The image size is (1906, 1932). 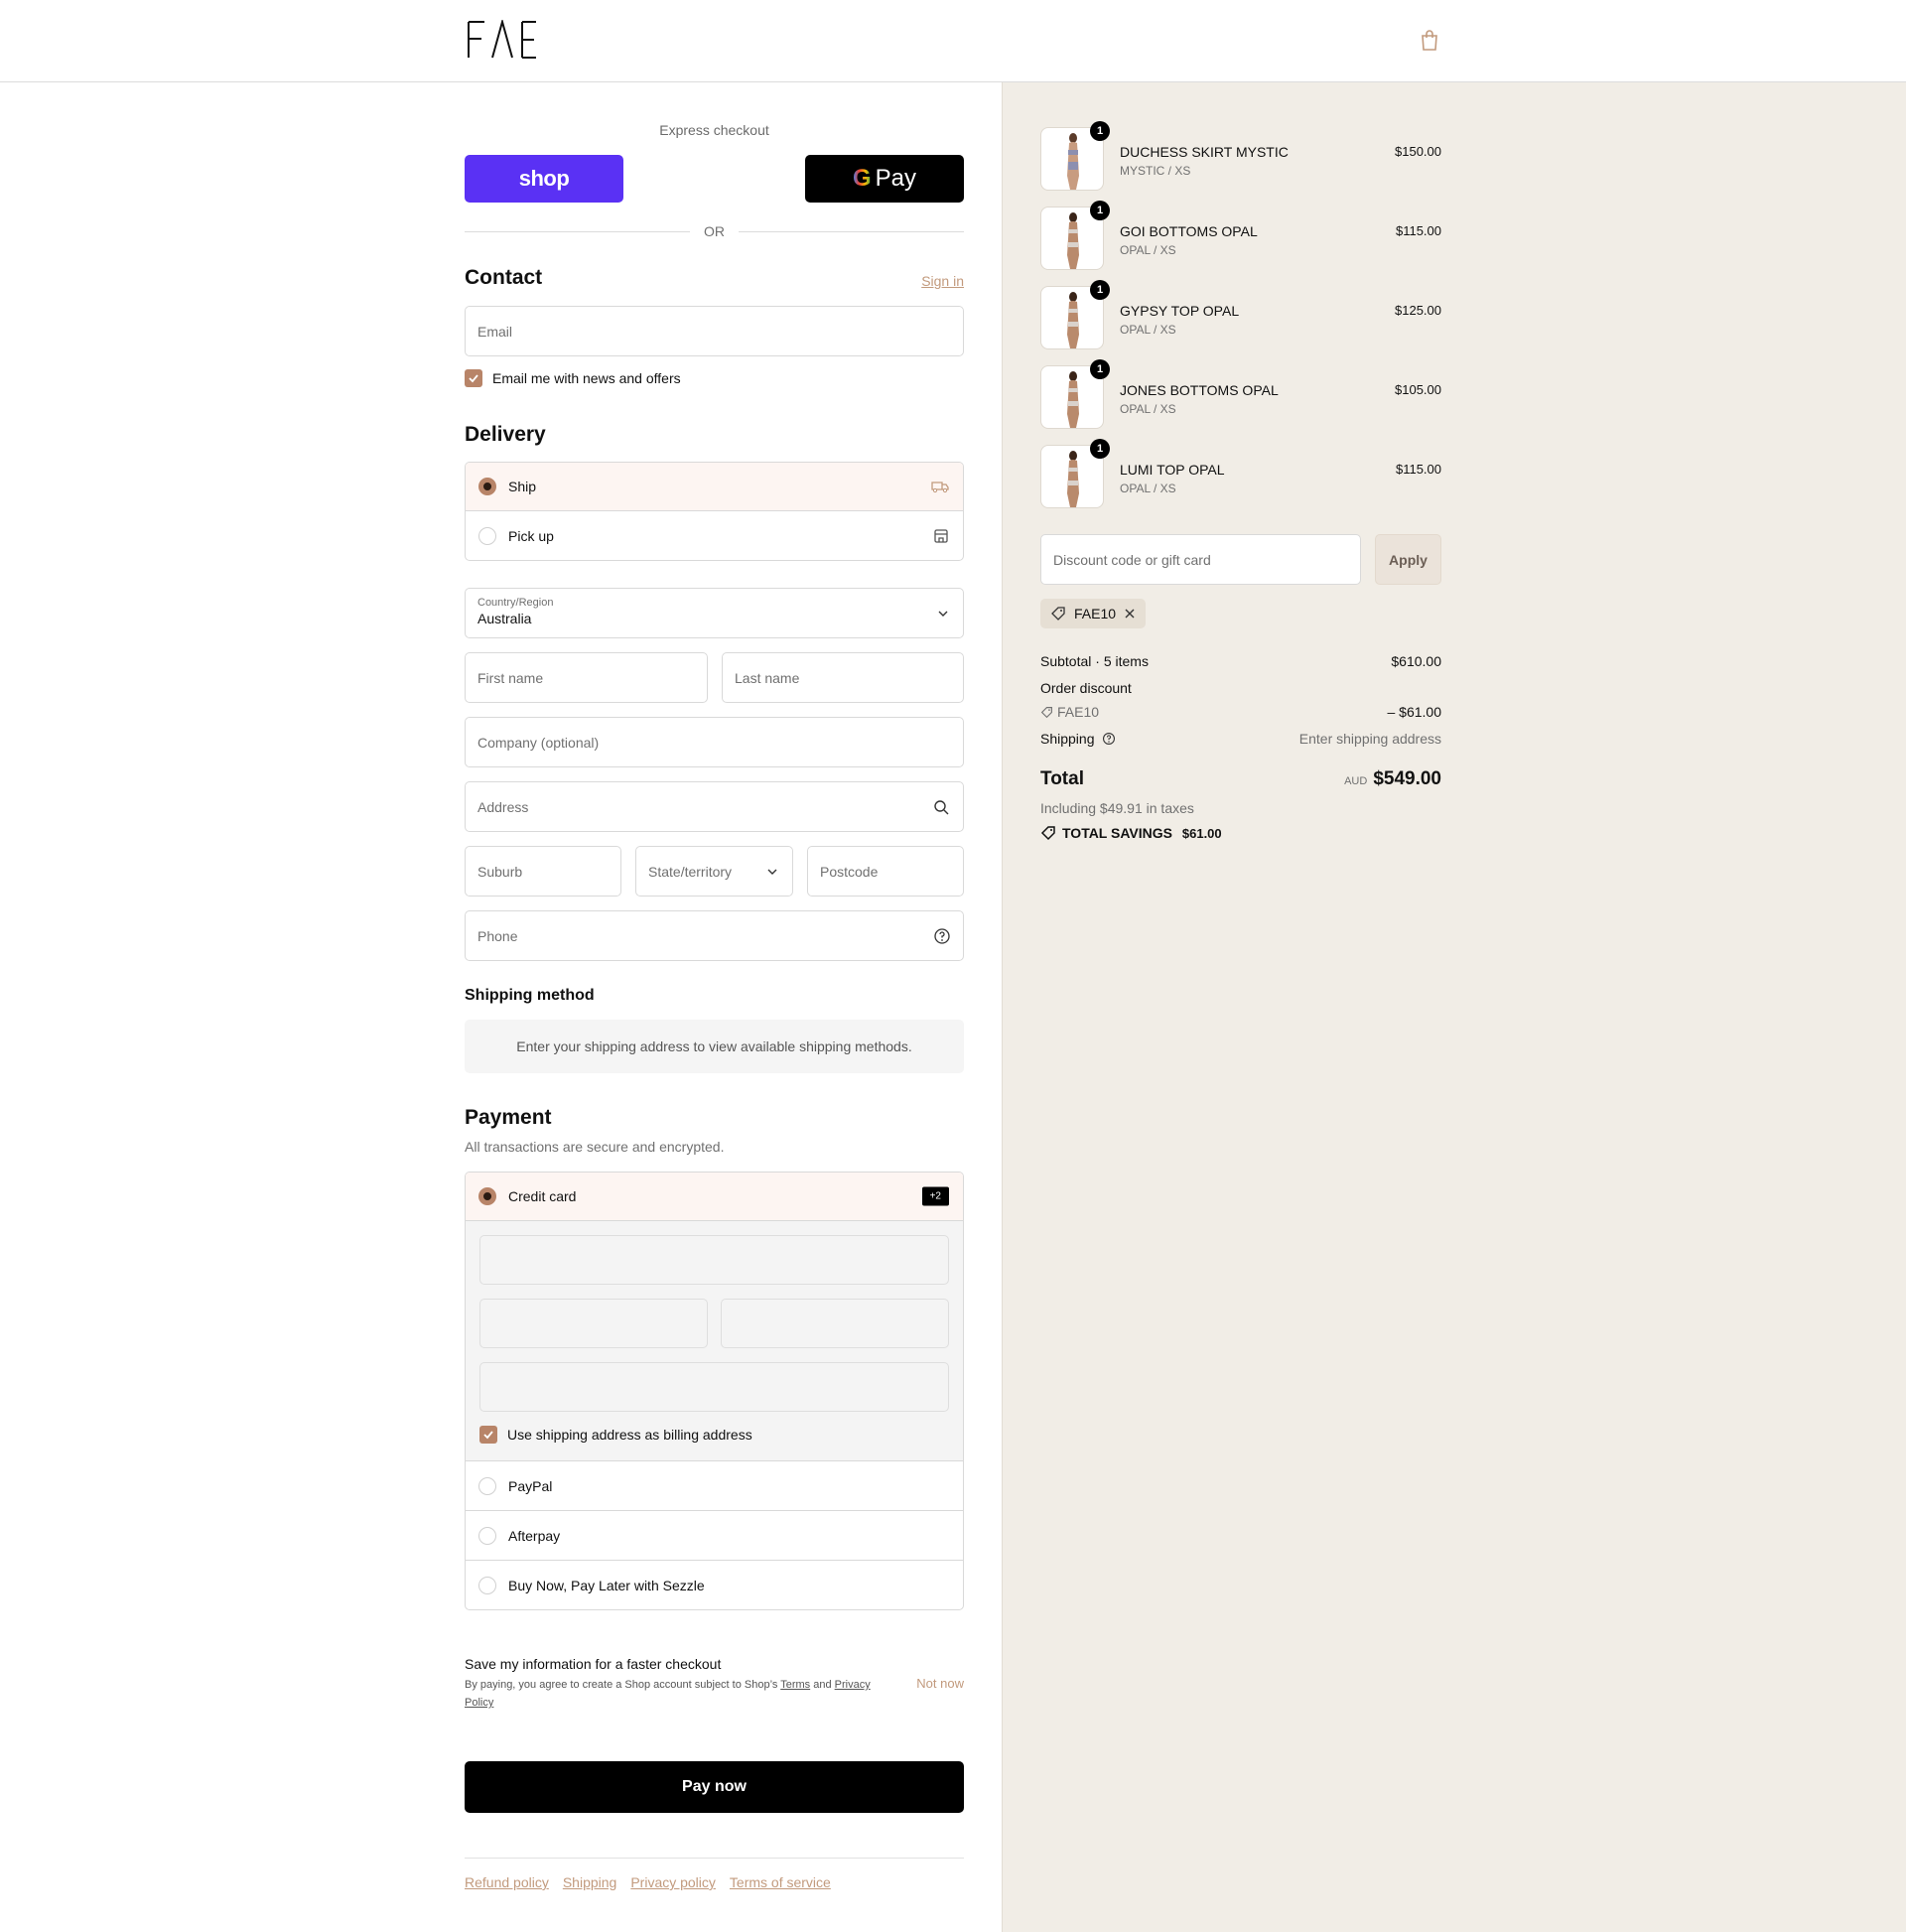 I want to click on cart-item: 1 GOI BOTTOMS OPAL OPAL / XS $115.00, so click(x=1240, y=235).